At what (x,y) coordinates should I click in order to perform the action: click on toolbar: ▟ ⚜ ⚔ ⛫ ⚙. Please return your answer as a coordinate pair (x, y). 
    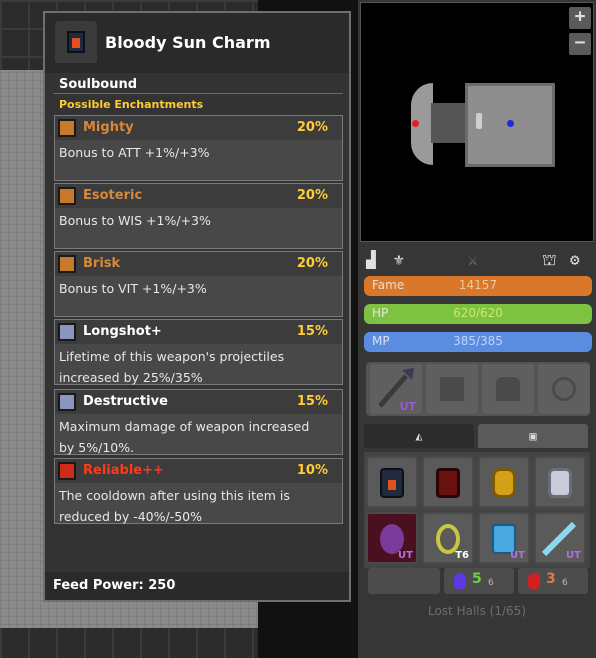
    Looking at the image, I should click on (477, 259).